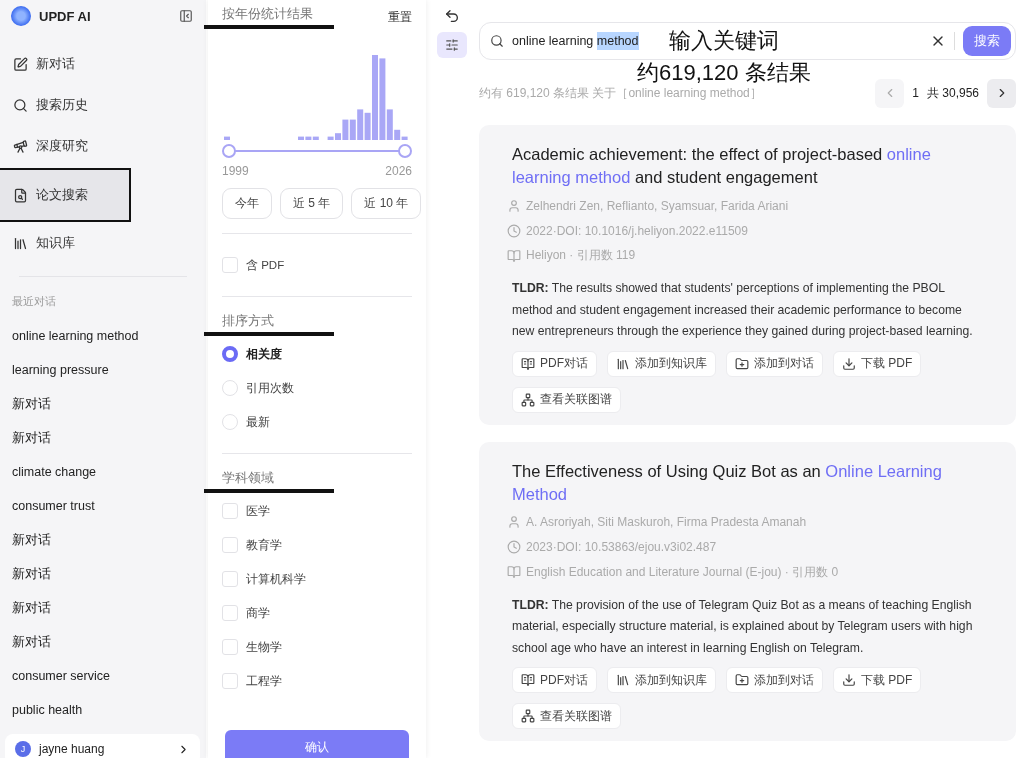 Image resolution: width=1024 pixels, height=758 pixels. Describe the element at coordinates (952, 93) in the screenshot. I see `page-total: 共 30,956` at that location.